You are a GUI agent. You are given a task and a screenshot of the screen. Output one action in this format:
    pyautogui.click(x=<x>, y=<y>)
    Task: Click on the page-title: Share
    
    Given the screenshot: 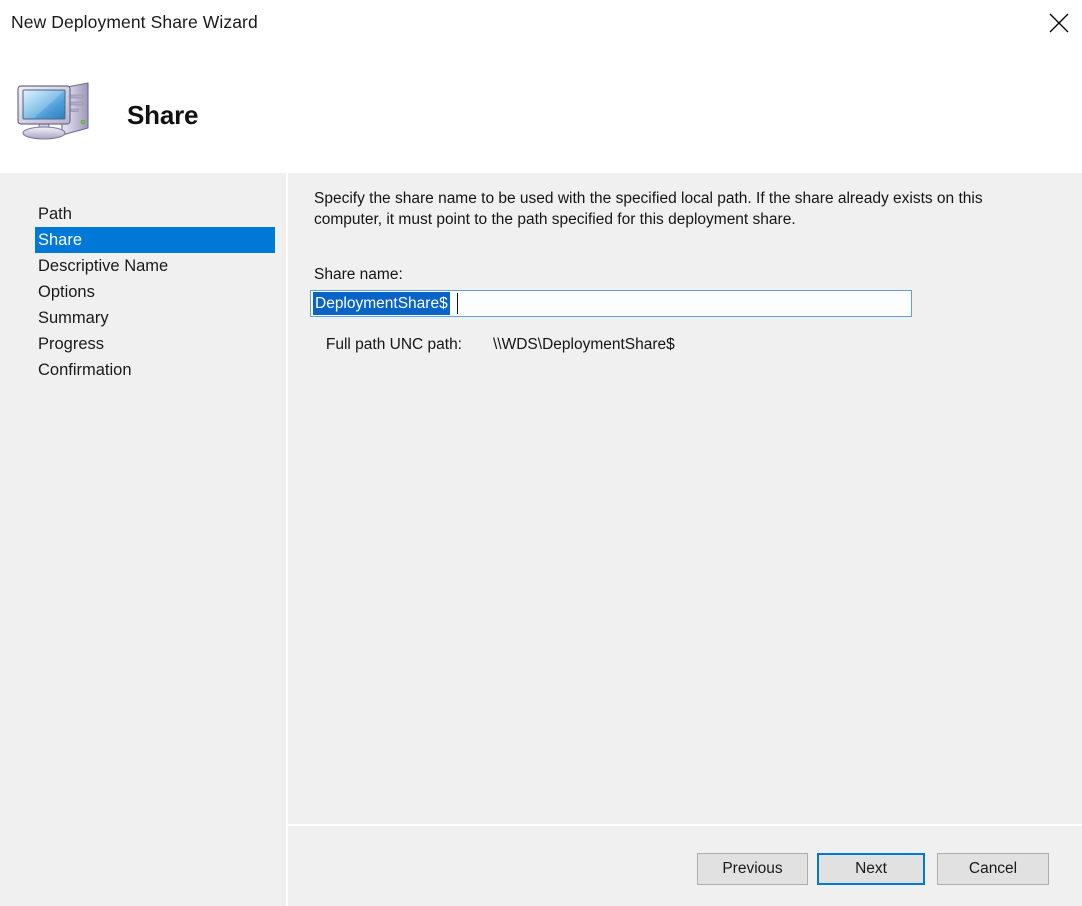 What is the action you would take?
    pyautogui.click(x=163, y=115)
    